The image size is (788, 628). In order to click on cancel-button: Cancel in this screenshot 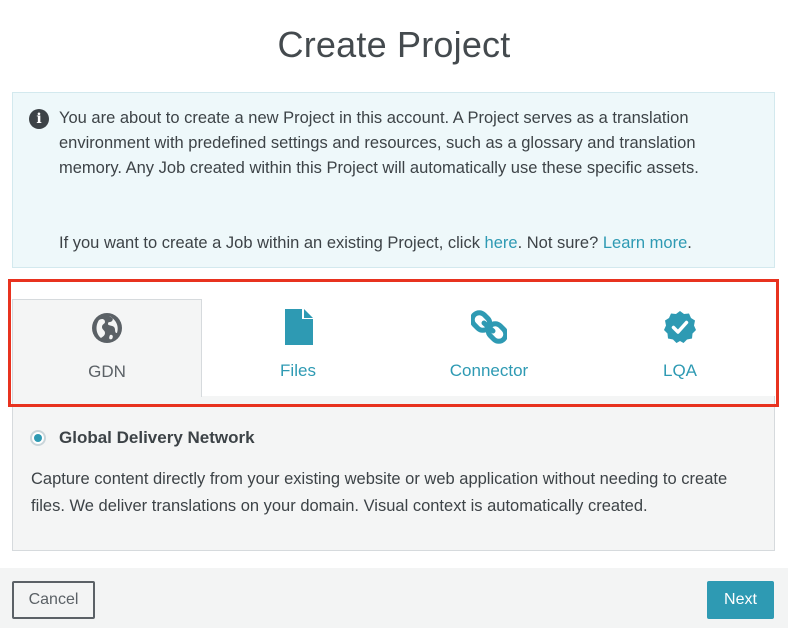, I will do `click(53, 600)`.